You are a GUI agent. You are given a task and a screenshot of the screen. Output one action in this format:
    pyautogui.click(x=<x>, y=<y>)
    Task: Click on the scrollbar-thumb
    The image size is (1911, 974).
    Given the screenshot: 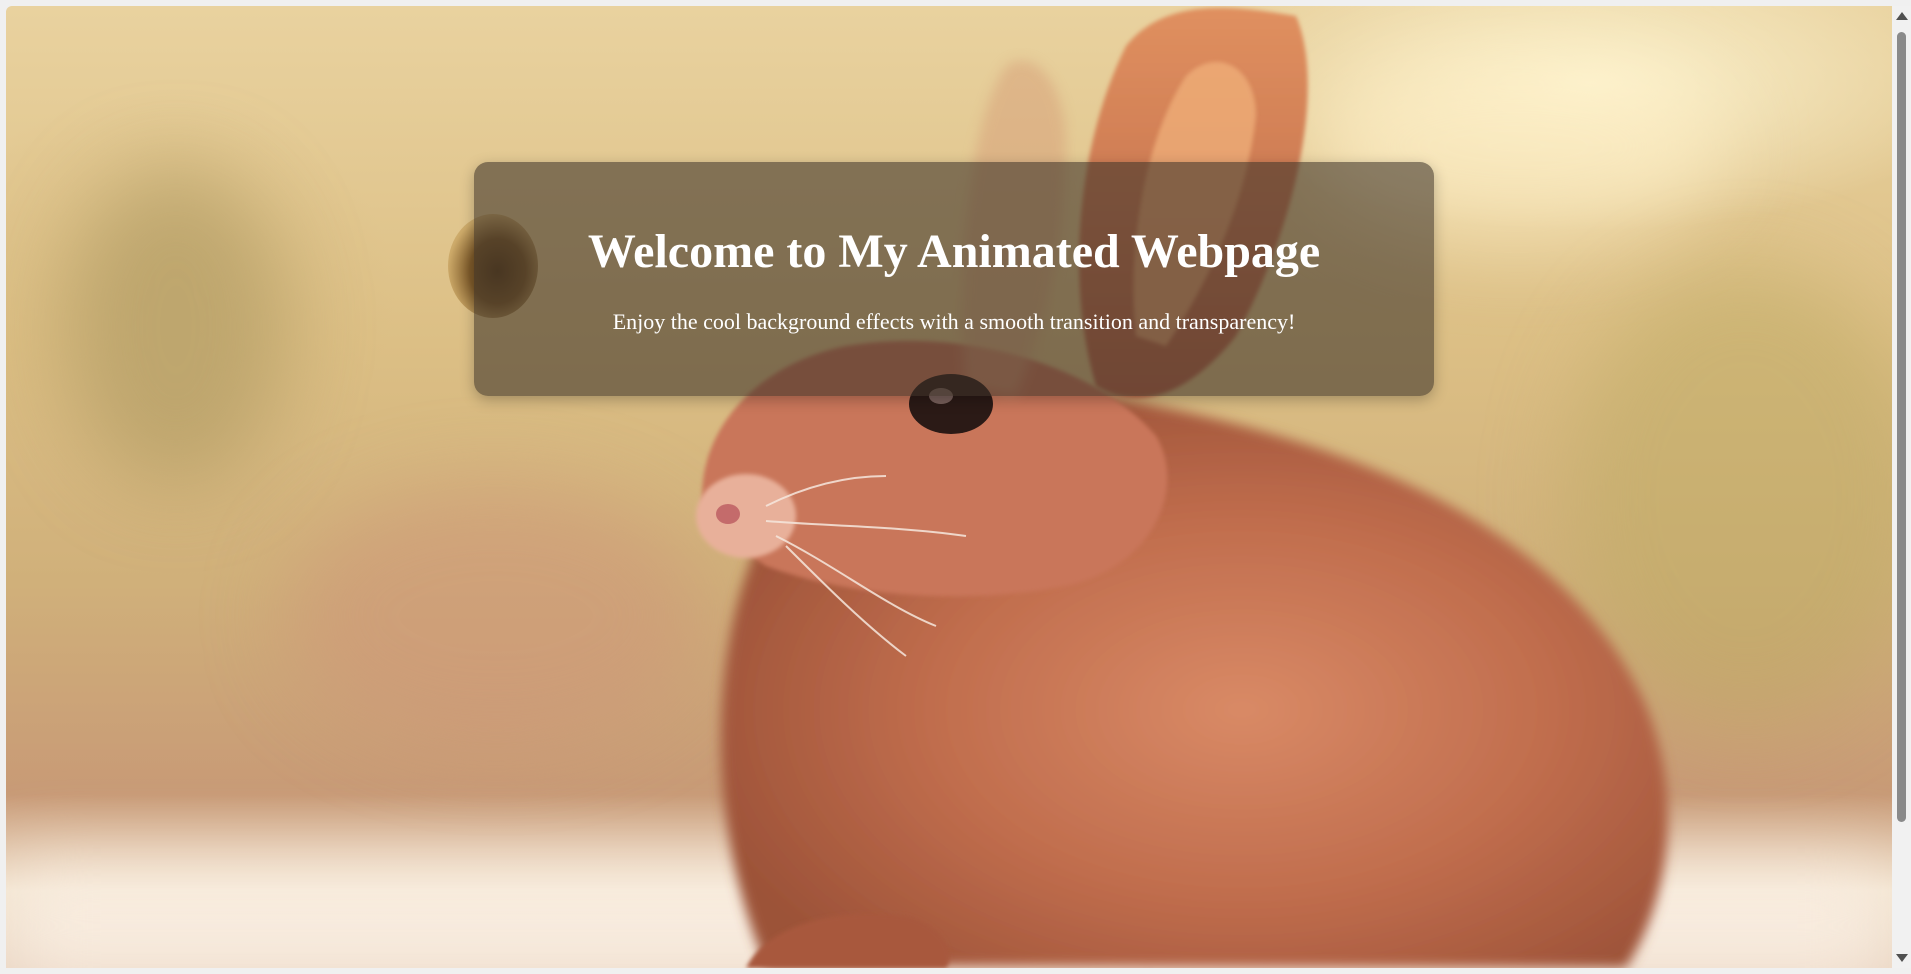 What is the action you would take?
    pyautogui.click(x=1901, y=427)
    